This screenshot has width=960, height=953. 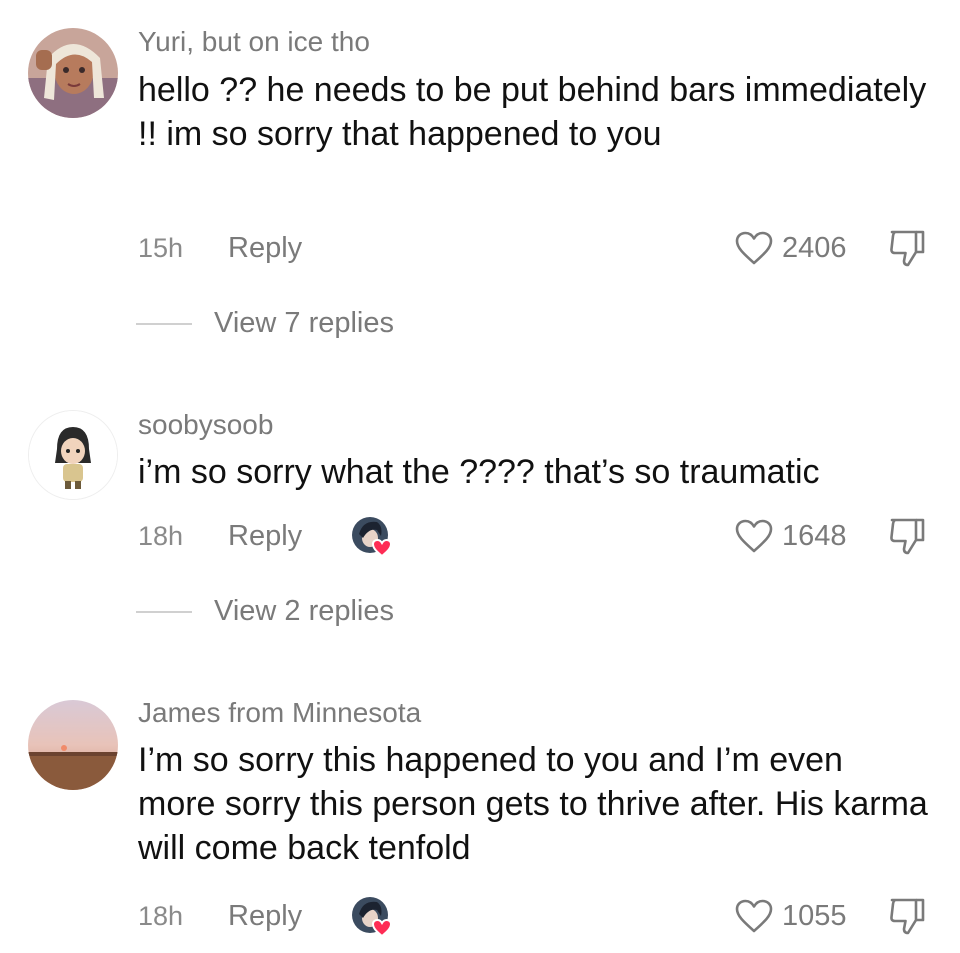 I want to click on like-count: 2406, so click(x=814, y=248).